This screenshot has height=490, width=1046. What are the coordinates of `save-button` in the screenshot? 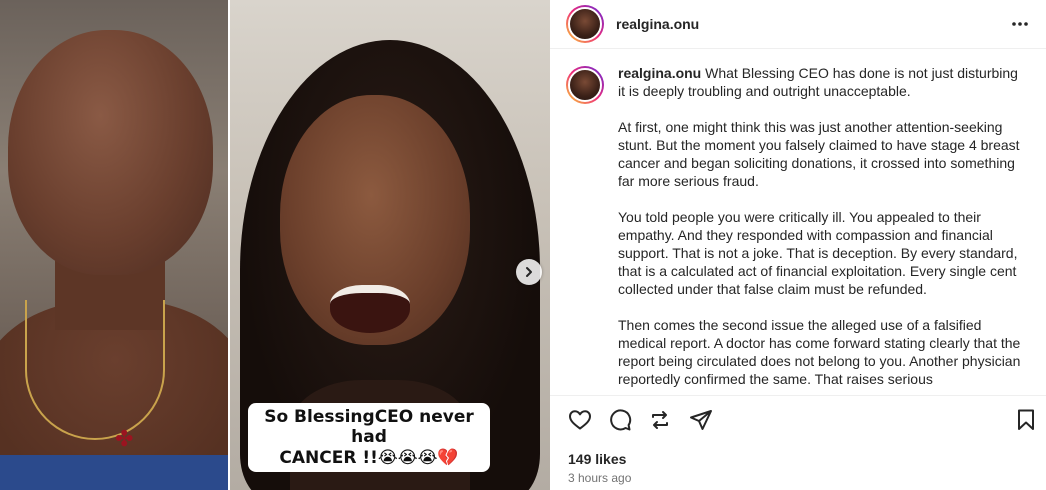 It's located at (1026, 420).